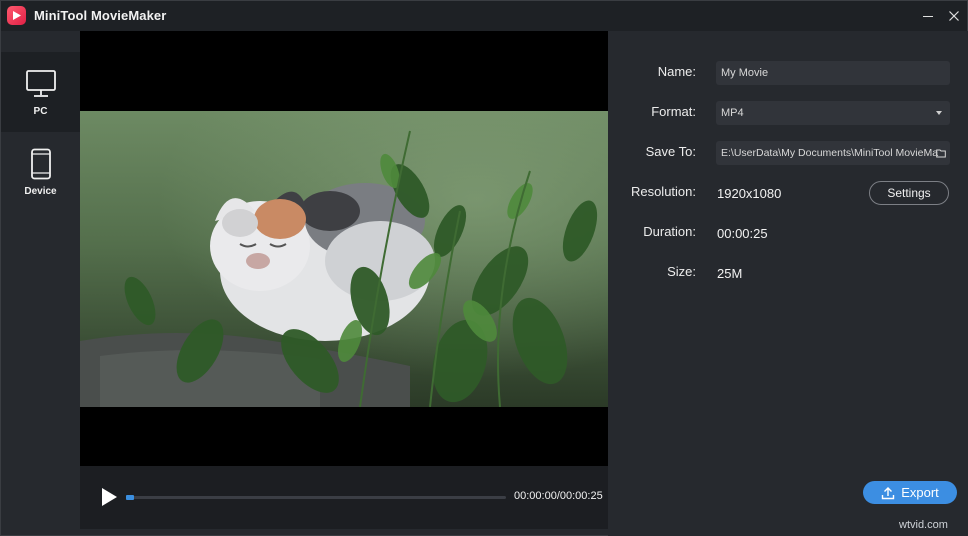  I want to click on sidebar-item-pc: PC, so click(40, 92).